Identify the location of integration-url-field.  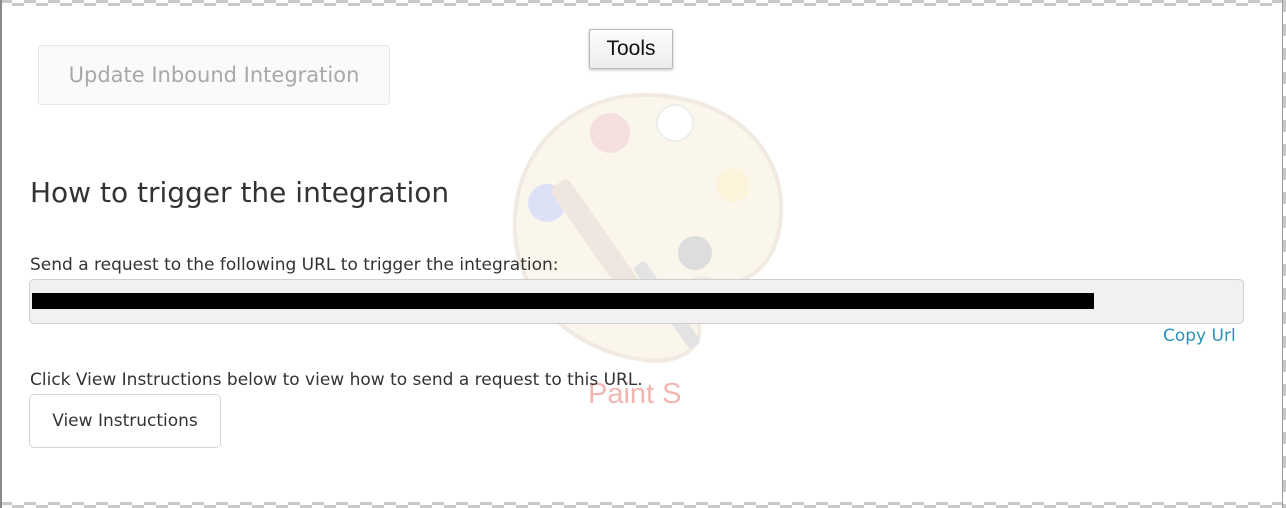
(636, 301).